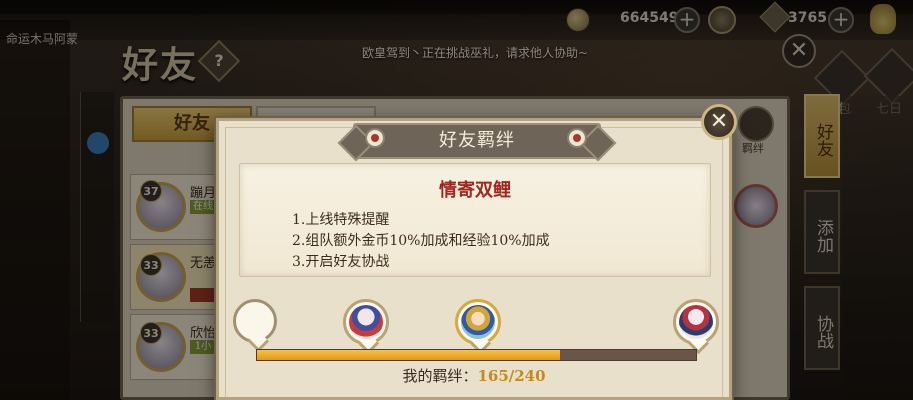 This screenshot has height=400, width=913. I want to click on close-button: ✕, so click(719, 122).